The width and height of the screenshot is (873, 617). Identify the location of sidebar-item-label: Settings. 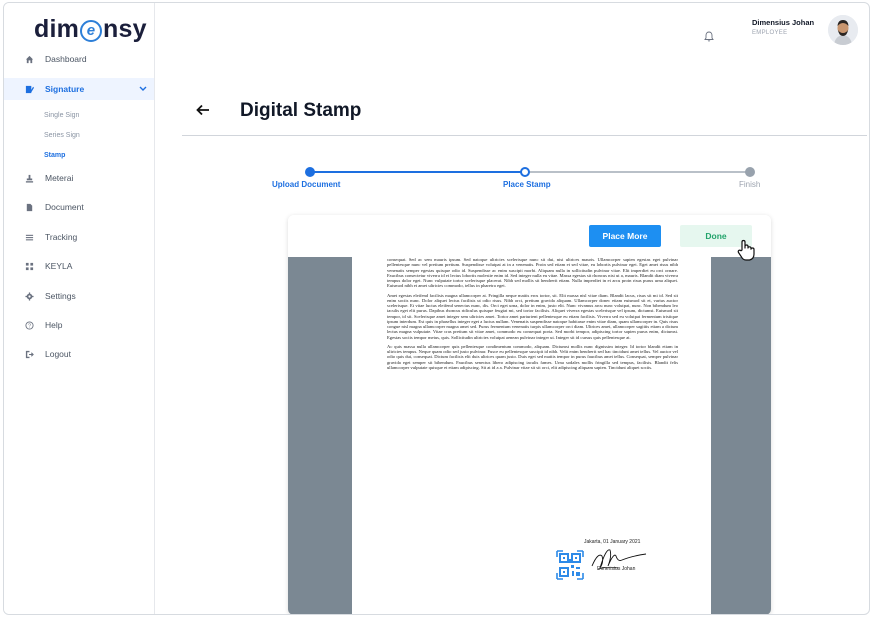
(60, 296).